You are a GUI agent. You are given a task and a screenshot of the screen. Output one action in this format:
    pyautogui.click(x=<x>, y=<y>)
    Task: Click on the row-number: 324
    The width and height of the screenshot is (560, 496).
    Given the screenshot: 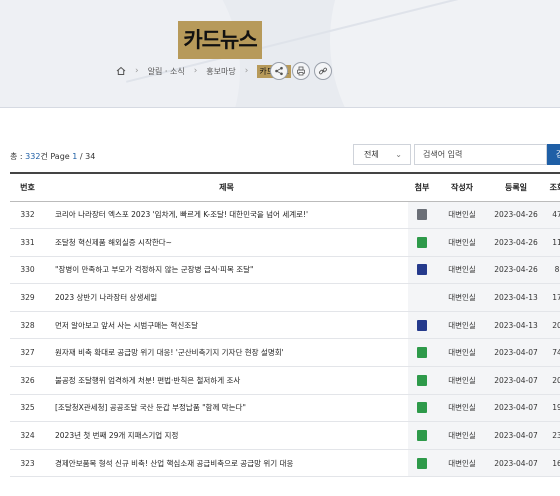 What is the action you would take?
    pyautogui.click(x=27, y=435)
    